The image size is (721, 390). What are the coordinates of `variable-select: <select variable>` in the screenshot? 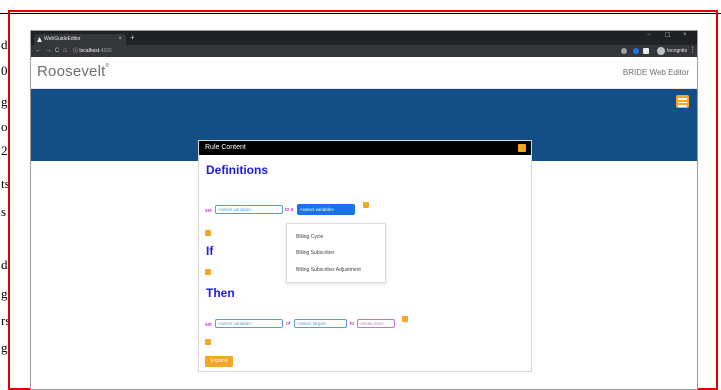 It's located at (249, 209).